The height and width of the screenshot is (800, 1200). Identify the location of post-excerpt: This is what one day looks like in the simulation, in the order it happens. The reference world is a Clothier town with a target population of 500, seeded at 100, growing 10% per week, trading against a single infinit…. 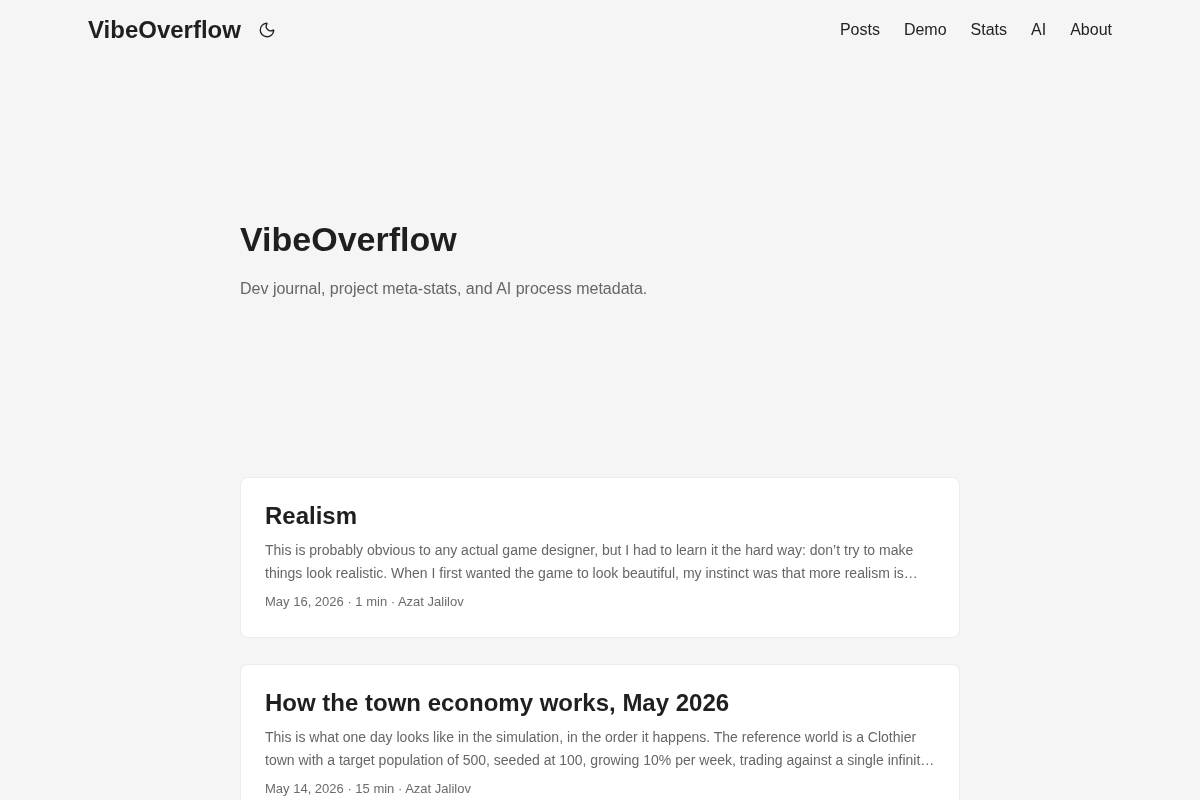
(600, 749).